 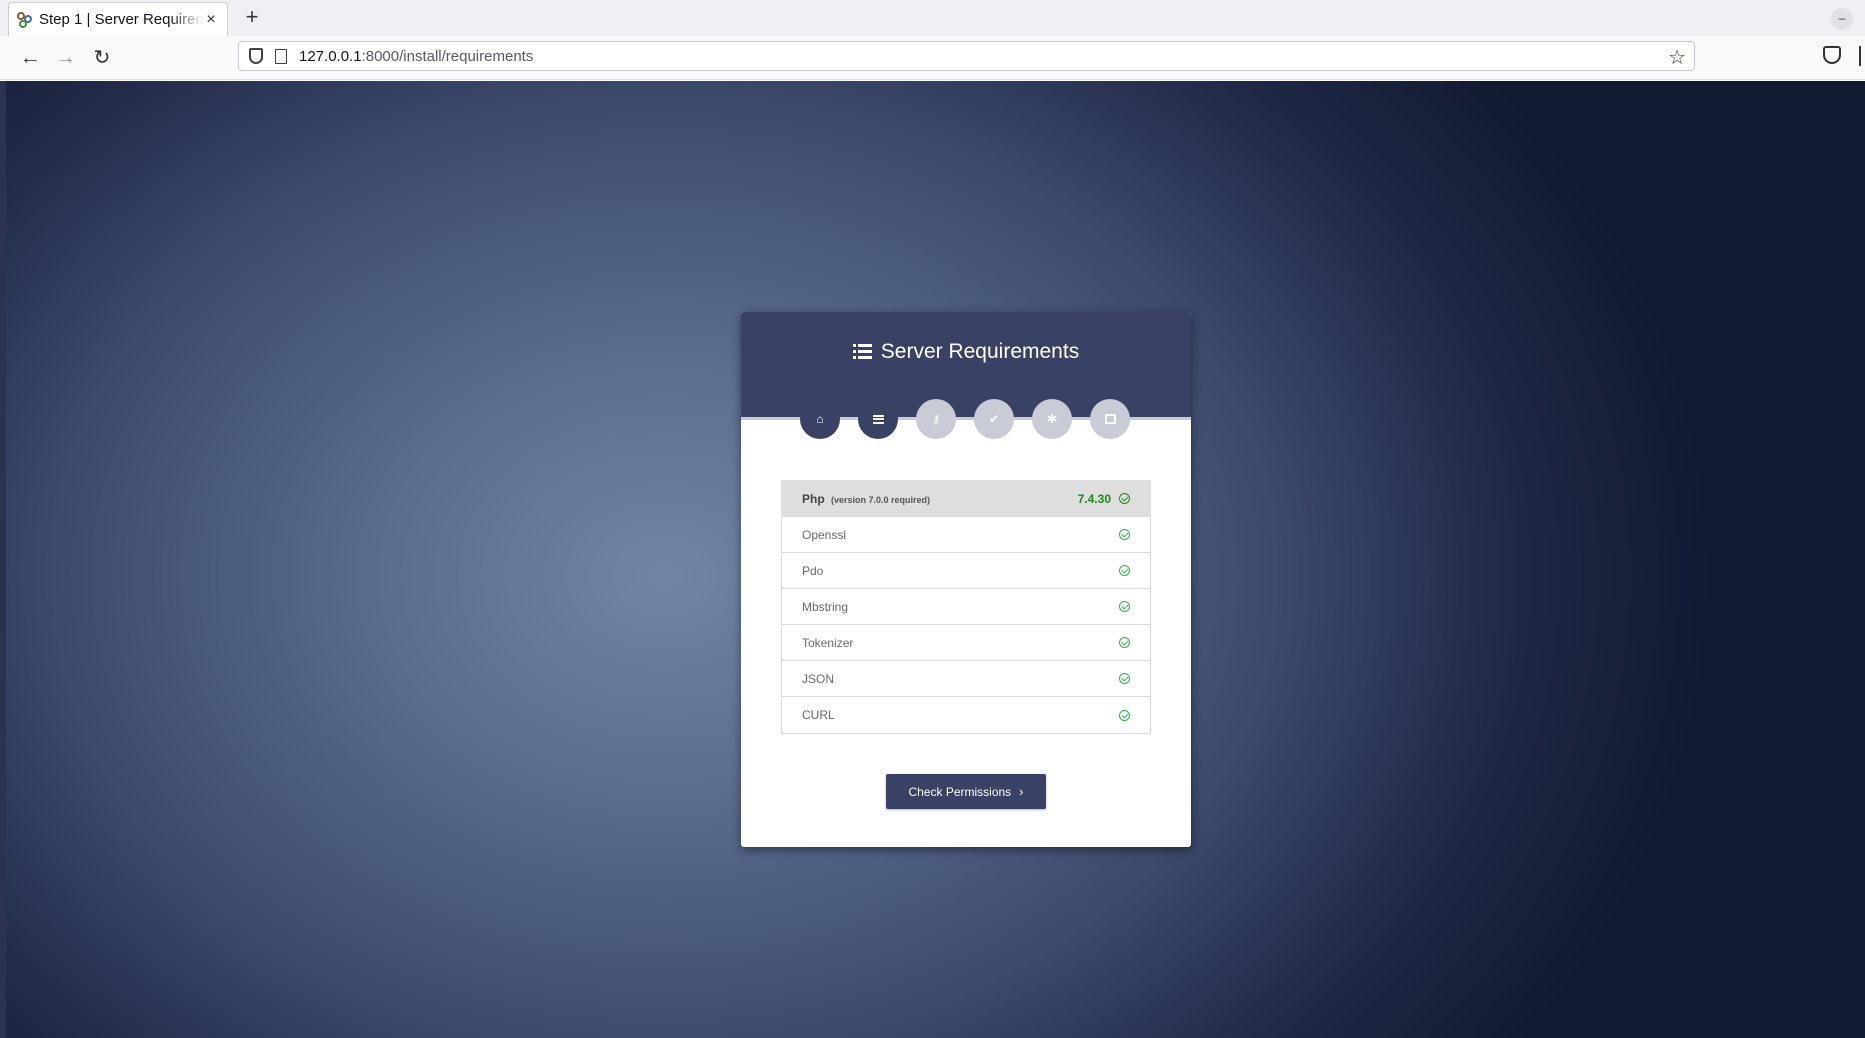 What do you see at coordinates (960, 791) in the screenshot?
I see `check-permissions-label: Check Permissions` at bounding box center [960, 791].